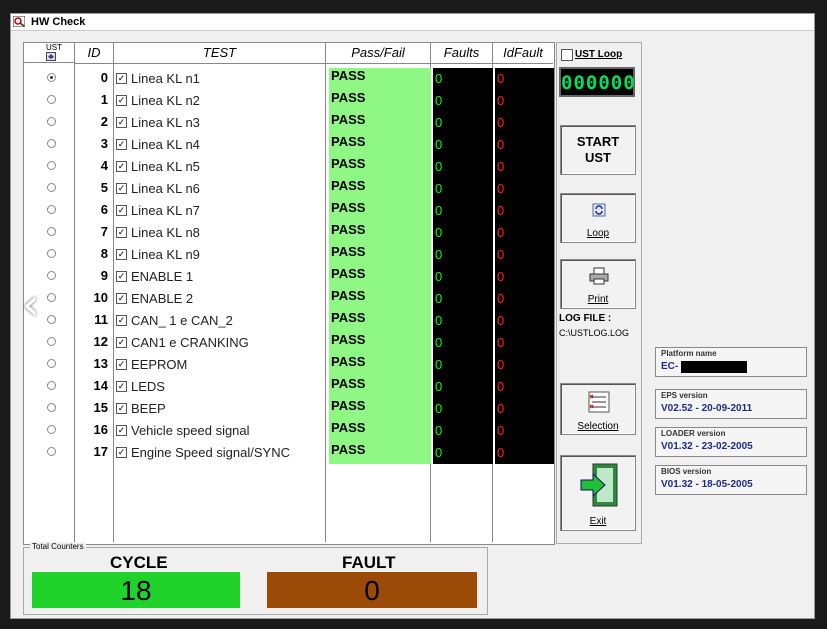  Describe the element at coordinates (94, 53) in the screenshot. I see `header-id: ID` at that location.